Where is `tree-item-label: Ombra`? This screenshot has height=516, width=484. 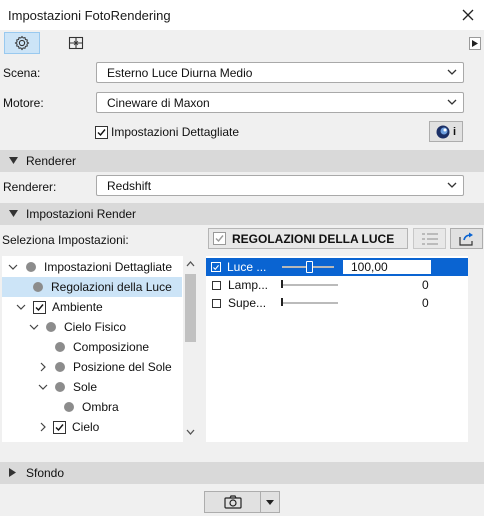 tree-item-label: Ombra is located at coordinates (100, 407).